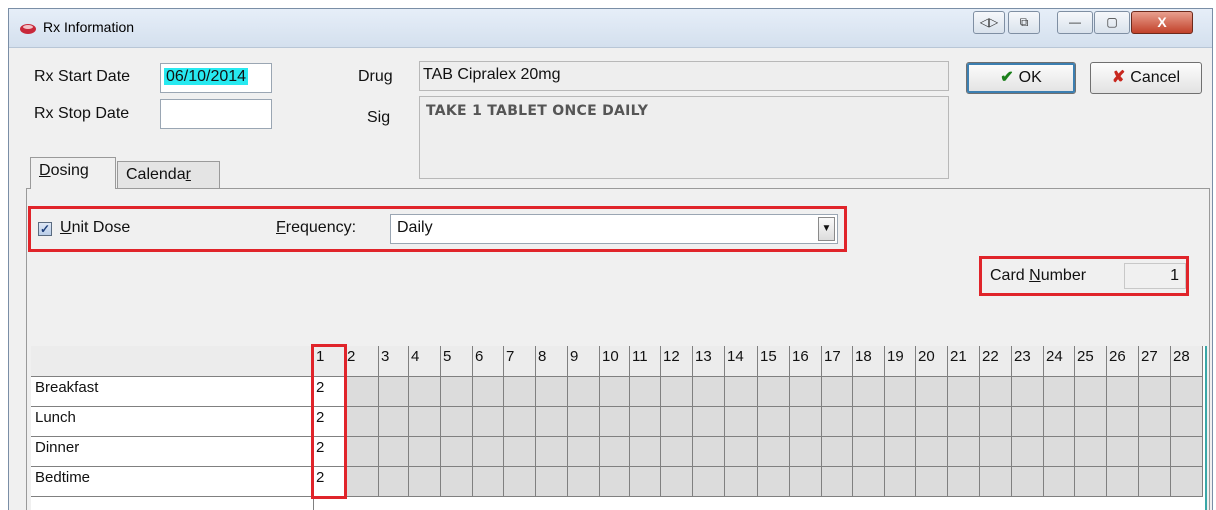 The width and height of the screenshot is (1216, 510). I want to click on rx-stop-date-input, so click(216, 114).